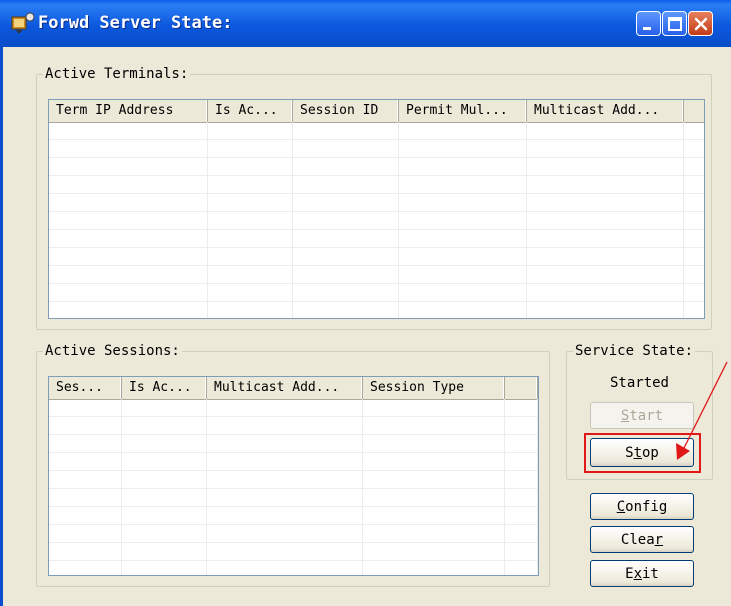 This screenshot has width=731, height=606. Describe the element at coordinates (23, 22) in the screenshot. I see `app-icon` at that location.